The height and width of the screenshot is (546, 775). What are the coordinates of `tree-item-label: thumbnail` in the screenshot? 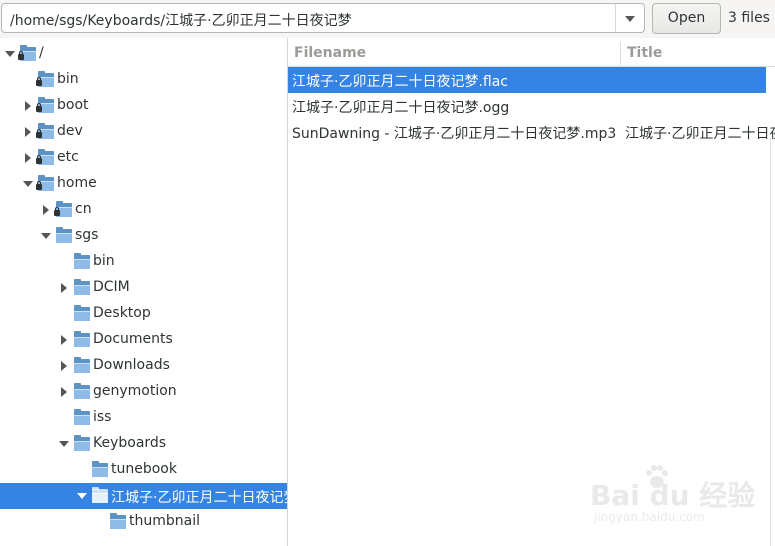 It's located at (164, 521).